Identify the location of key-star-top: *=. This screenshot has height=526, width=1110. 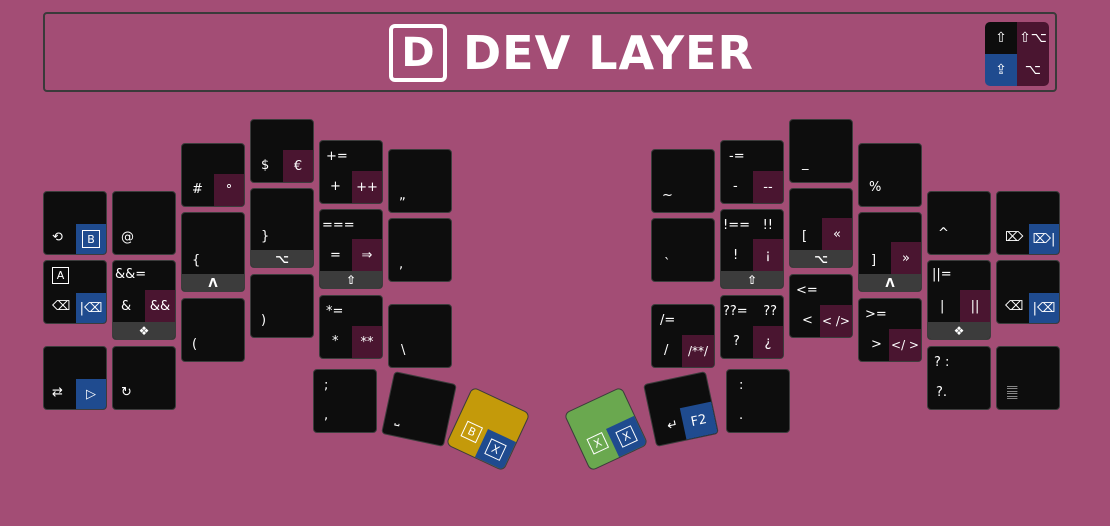
(335, 311).